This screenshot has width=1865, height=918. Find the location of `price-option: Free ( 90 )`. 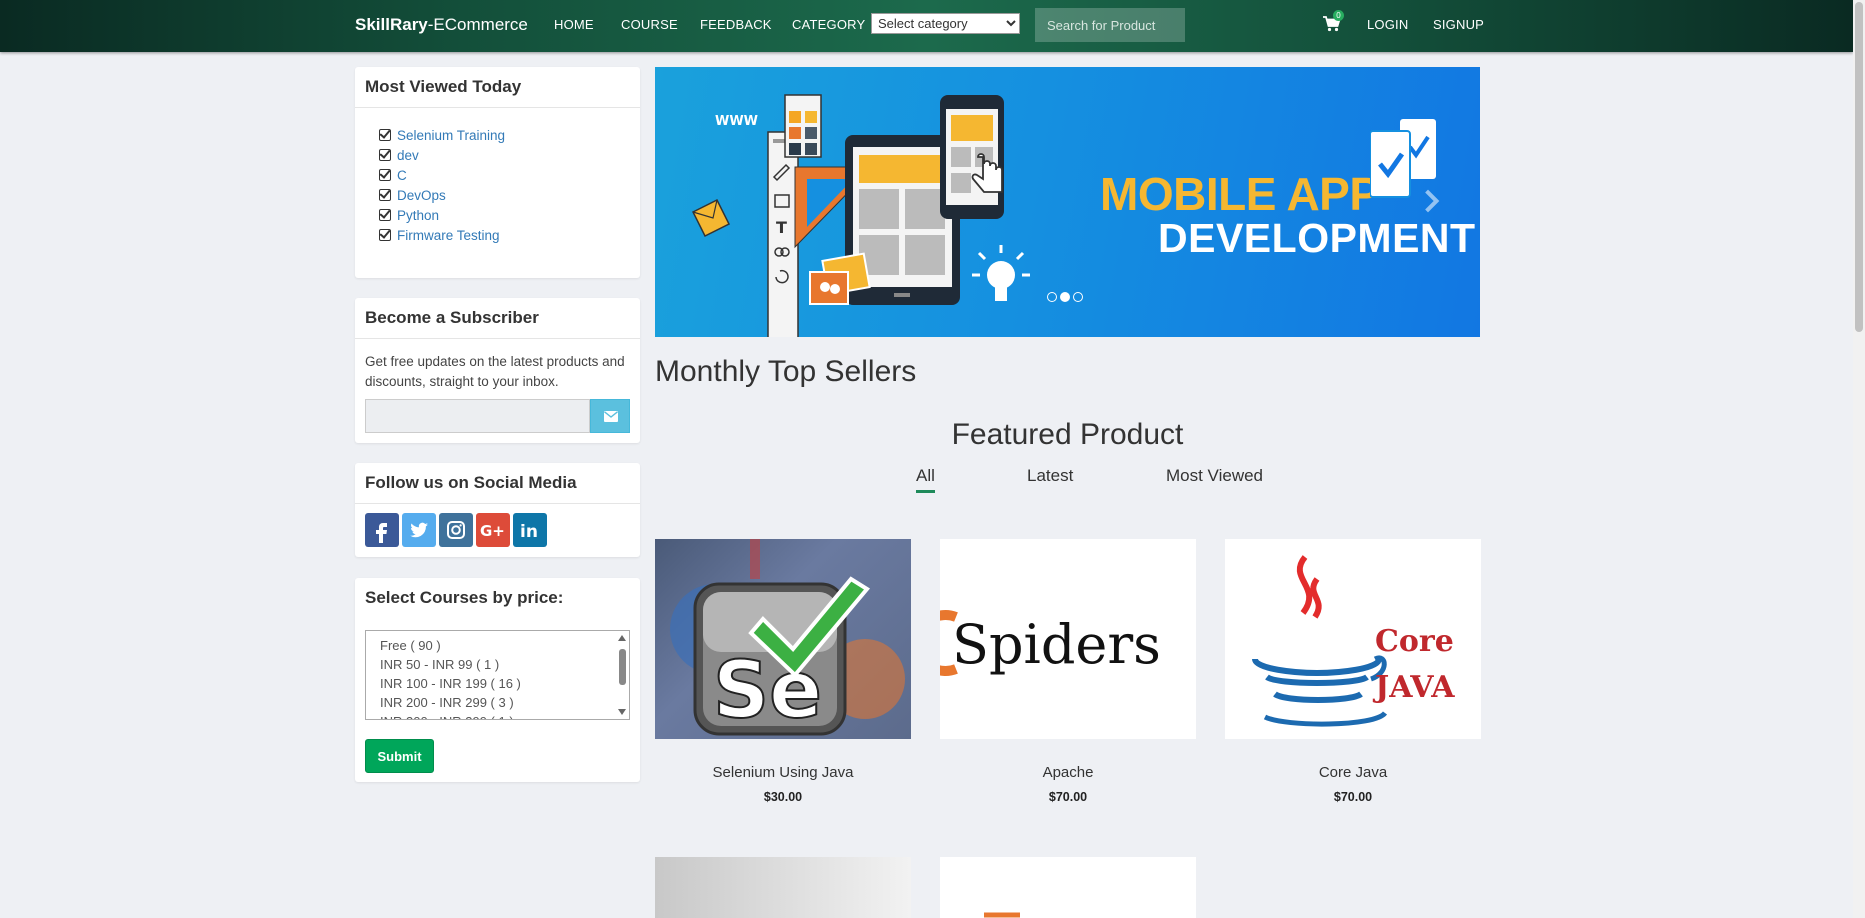

price-option: Free ( 90 ) is located at coordinates (497, 645).